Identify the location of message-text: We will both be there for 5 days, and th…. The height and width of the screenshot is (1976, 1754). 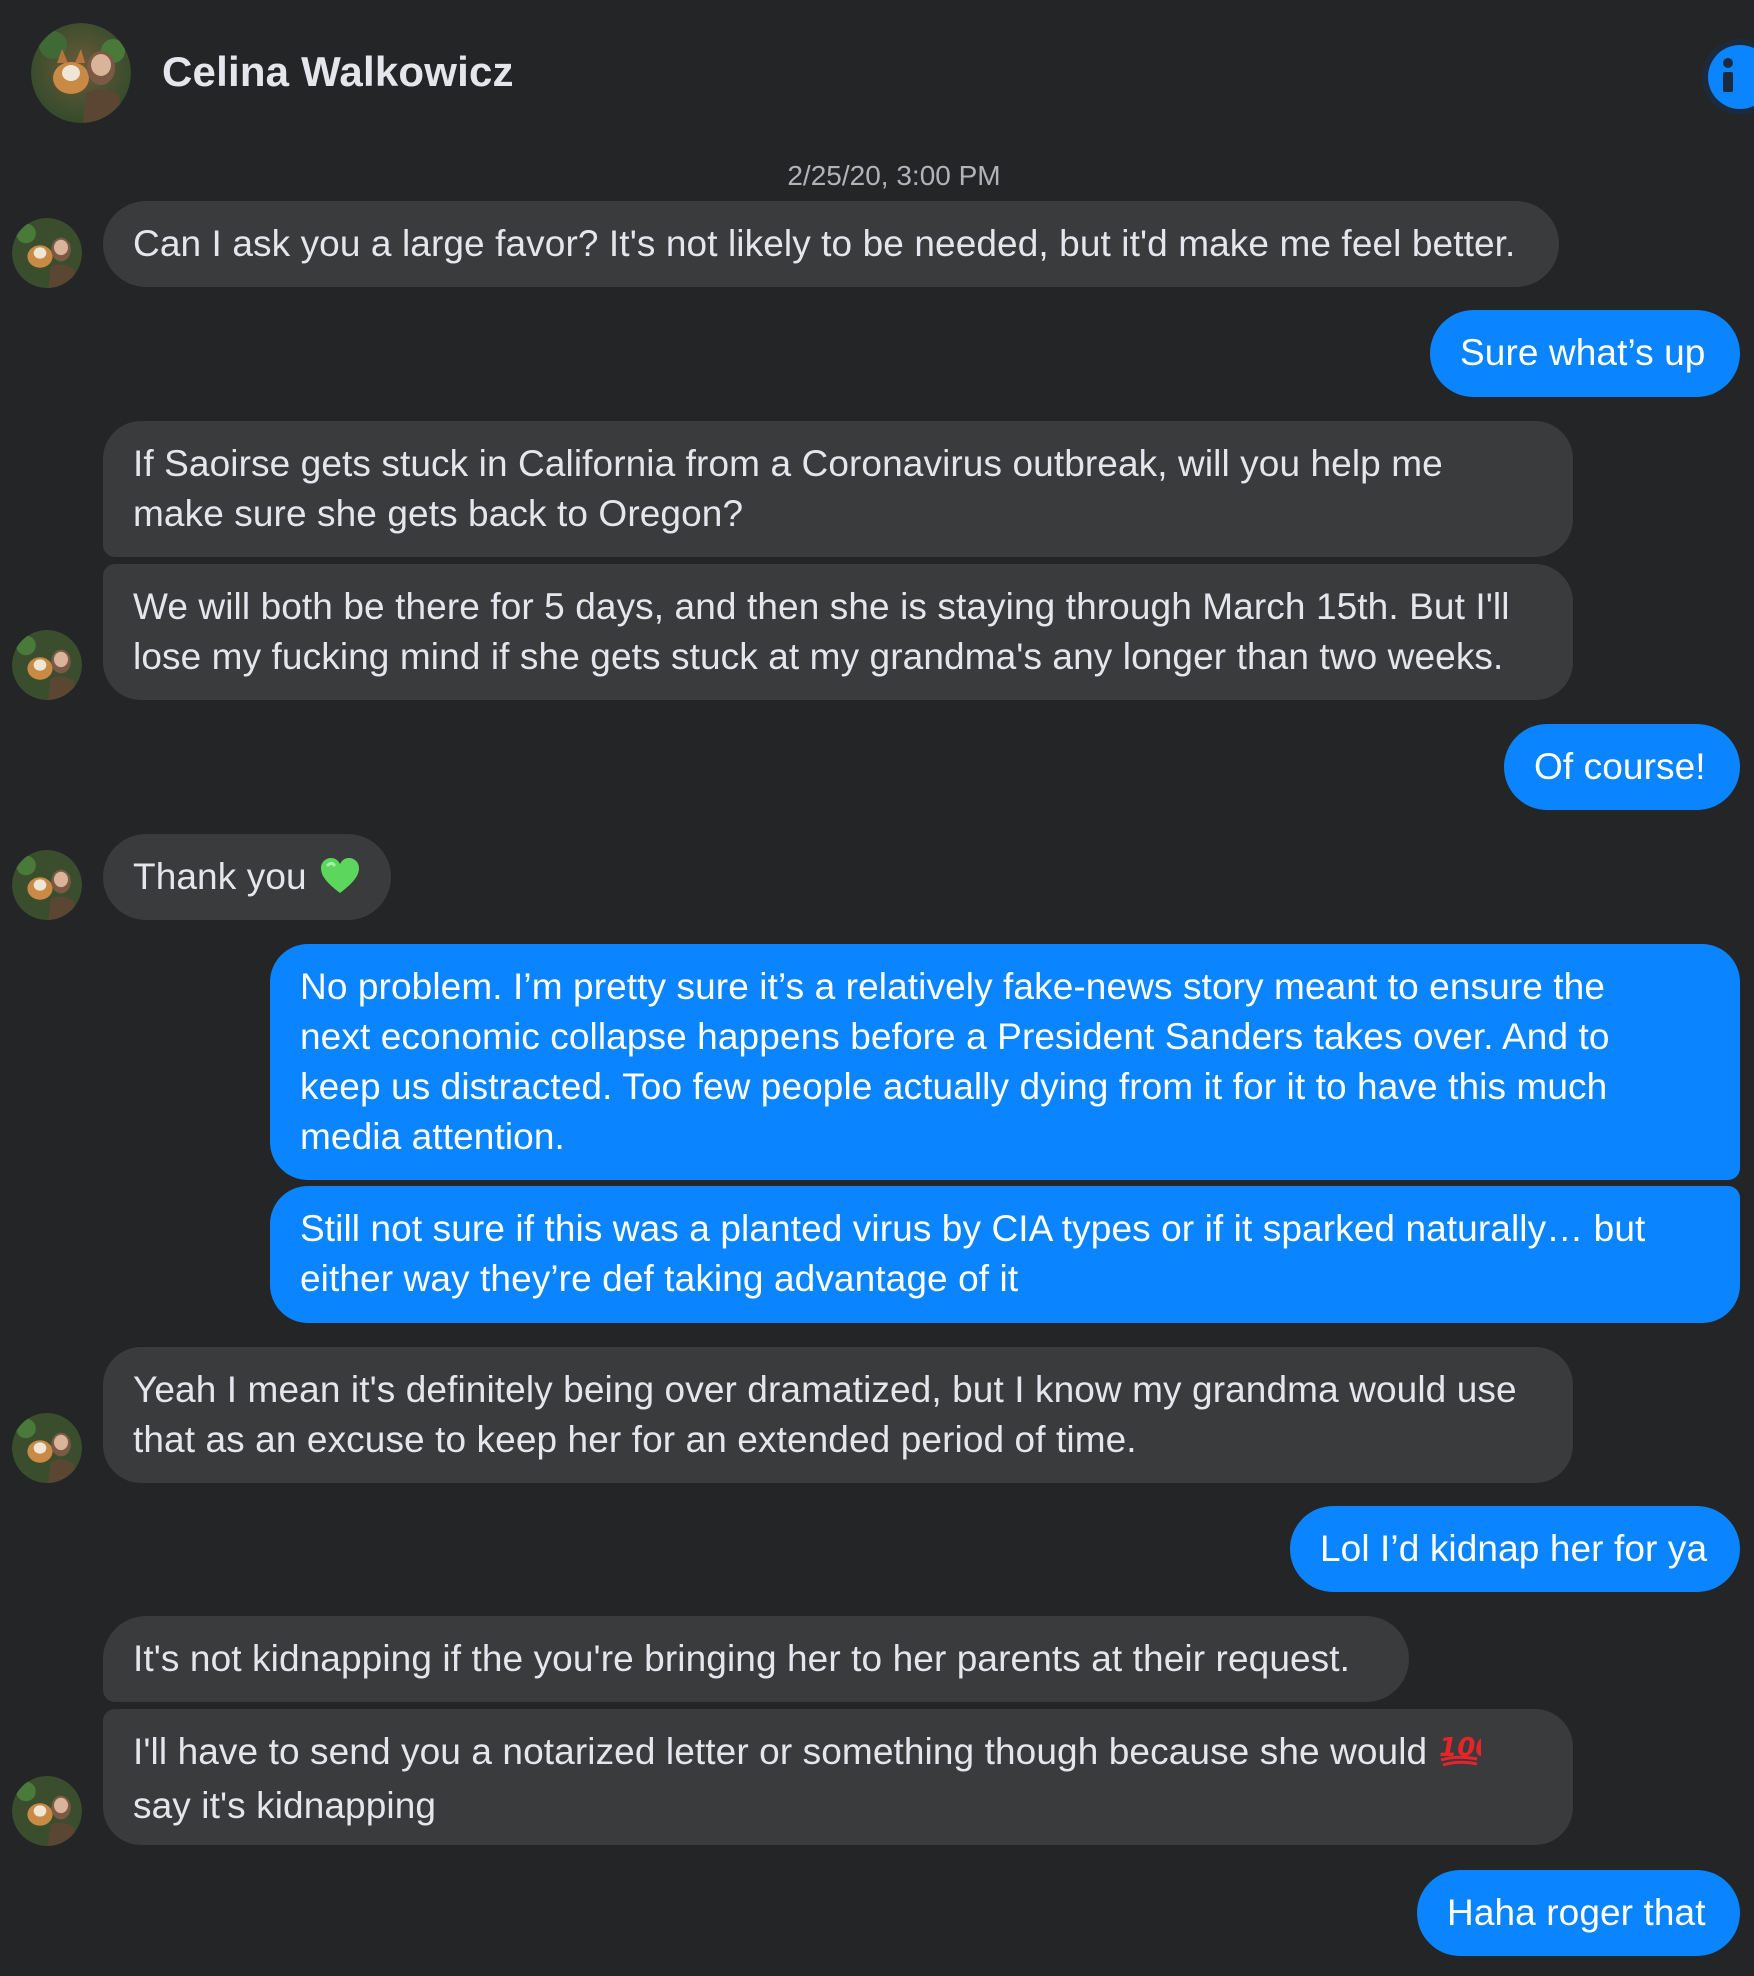
(821, 606).